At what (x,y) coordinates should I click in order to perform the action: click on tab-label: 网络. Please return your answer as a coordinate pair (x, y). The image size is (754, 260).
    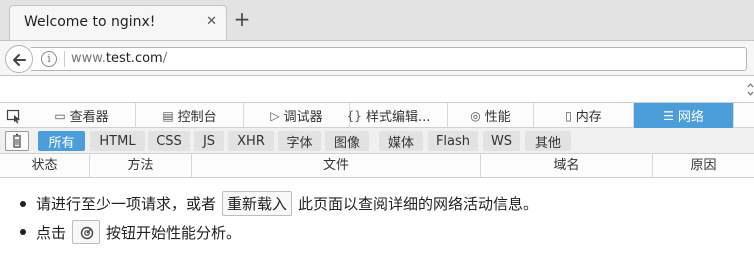
    Looking at the image, I should click on (690, 117).